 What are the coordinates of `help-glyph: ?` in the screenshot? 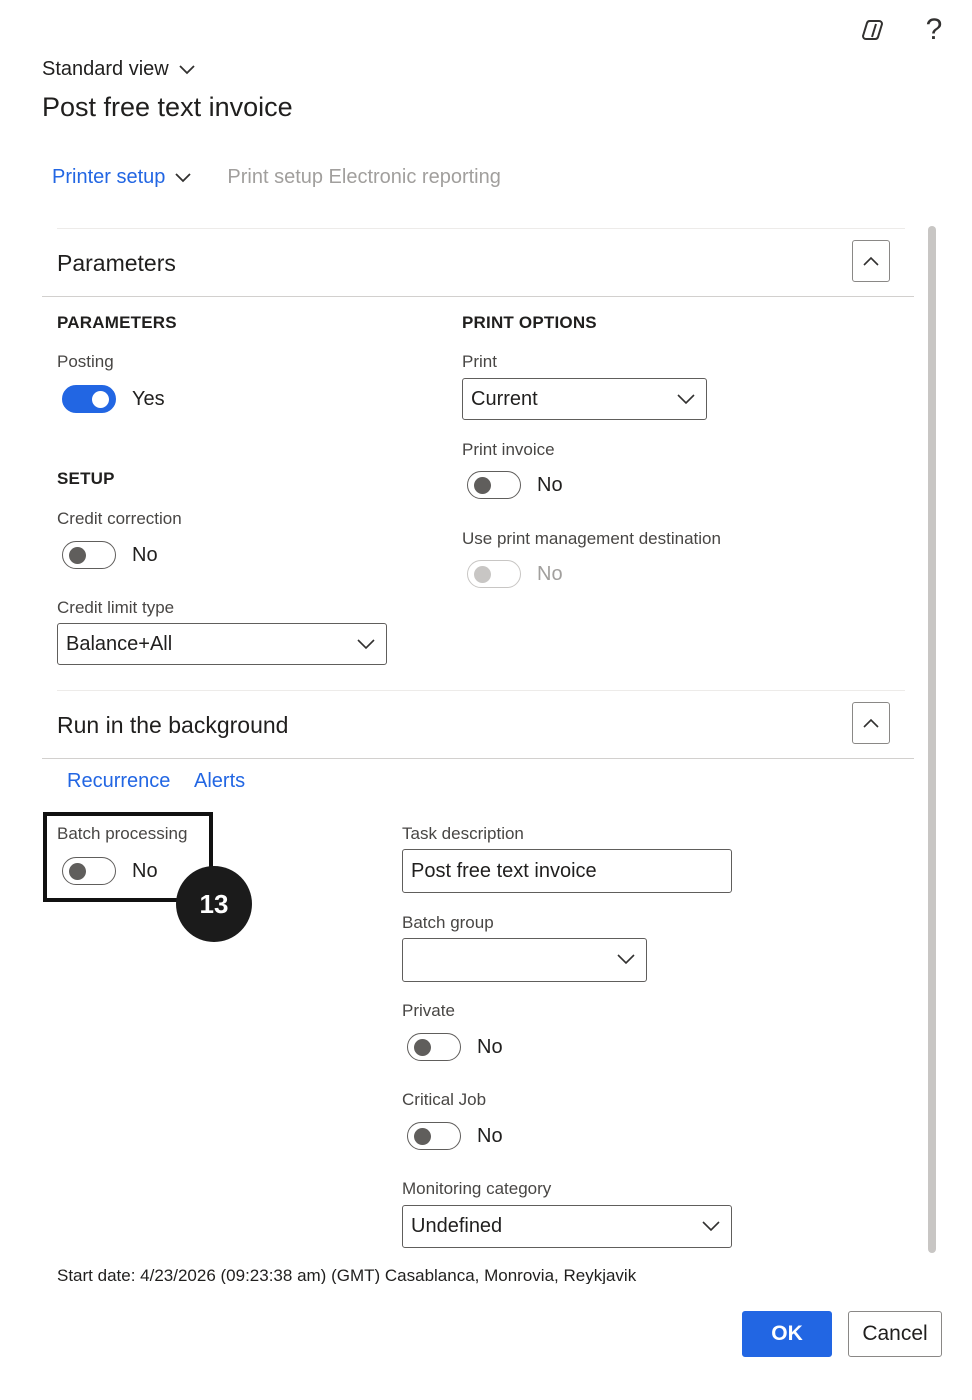 It's located at (934, 29).